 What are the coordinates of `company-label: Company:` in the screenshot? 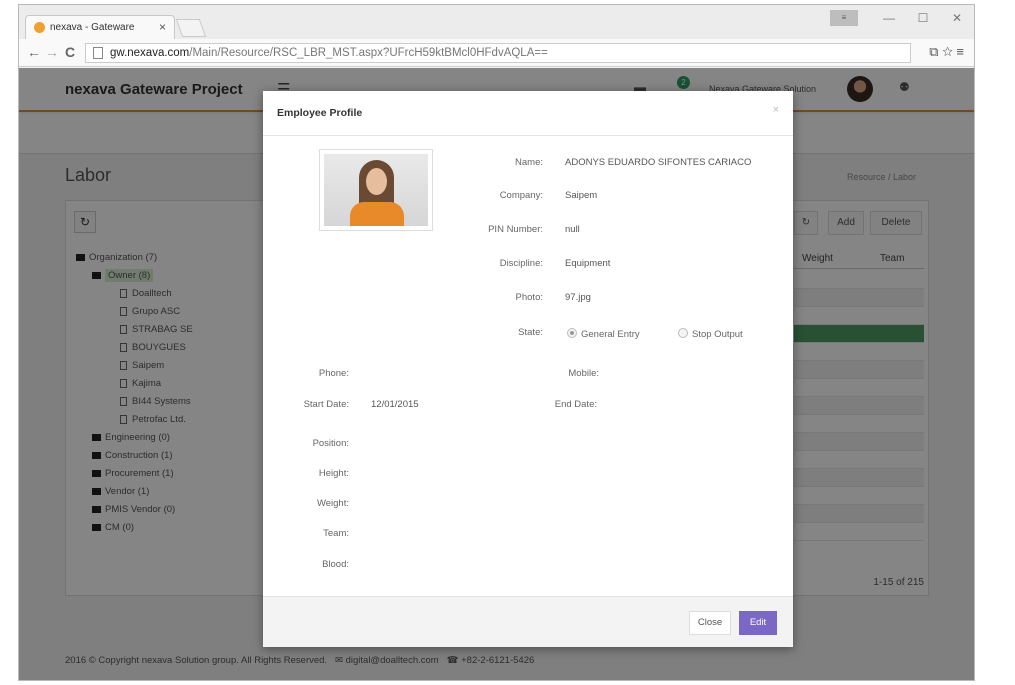 It's located at (521, 195).